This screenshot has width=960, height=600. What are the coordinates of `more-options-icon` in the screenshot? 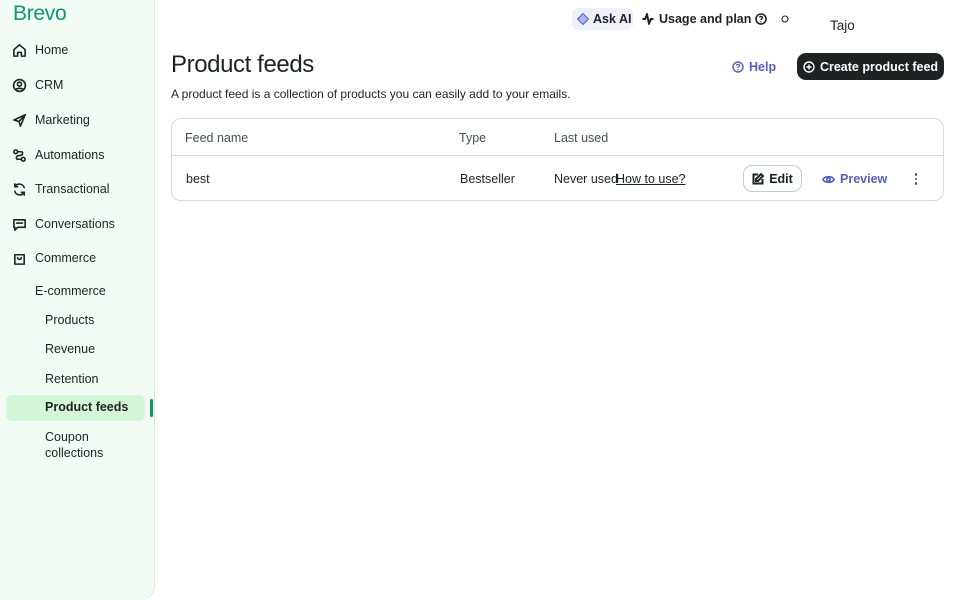 It's located at (916, 179).